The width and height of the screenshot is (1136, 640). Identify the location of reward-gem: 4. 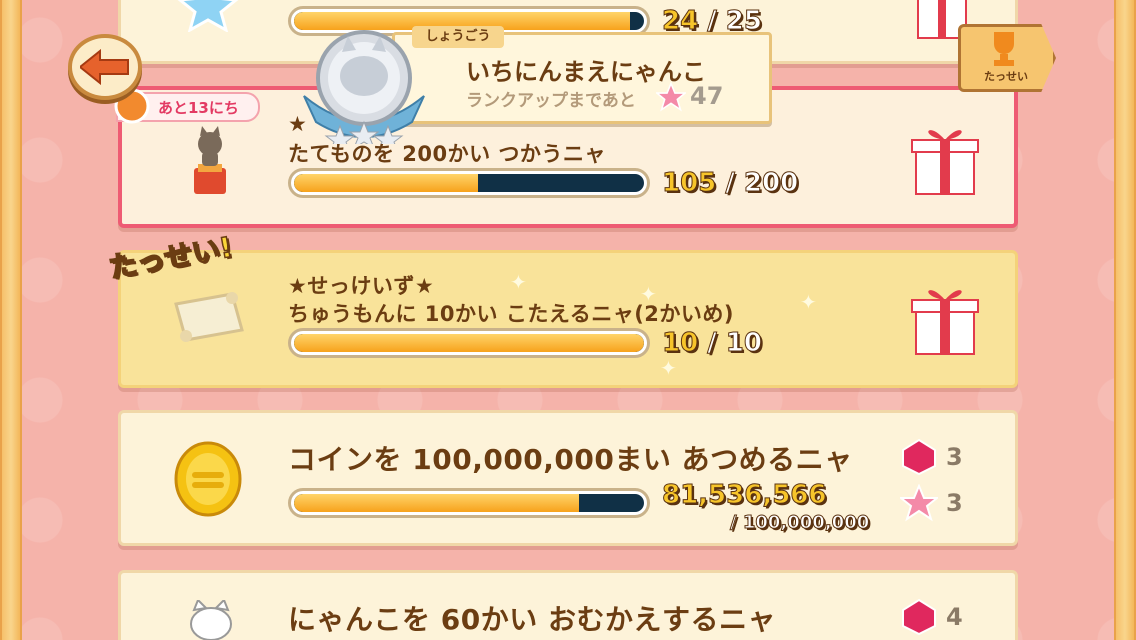
(931, 617).